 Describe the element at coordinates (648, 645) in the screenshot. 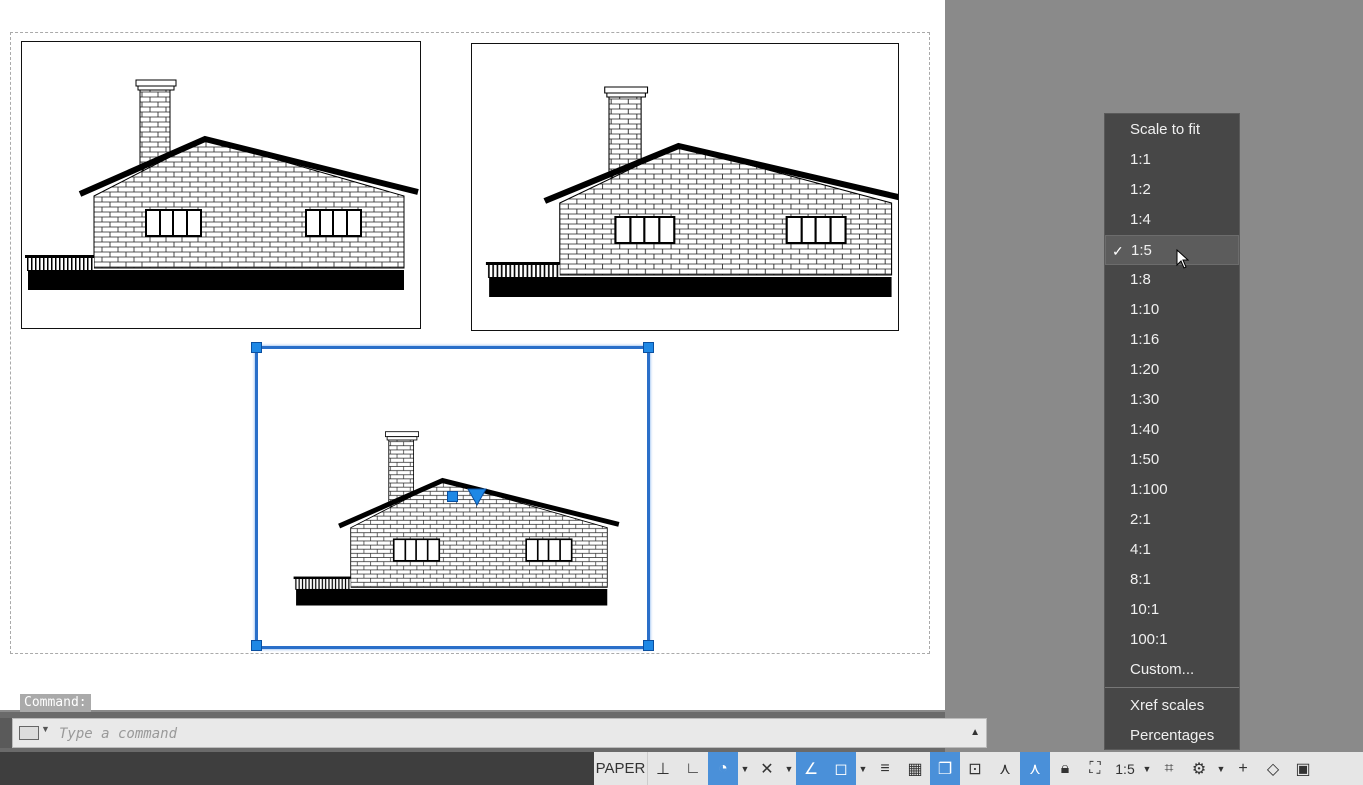

I see `corner-grip-bottom-right` at that location.